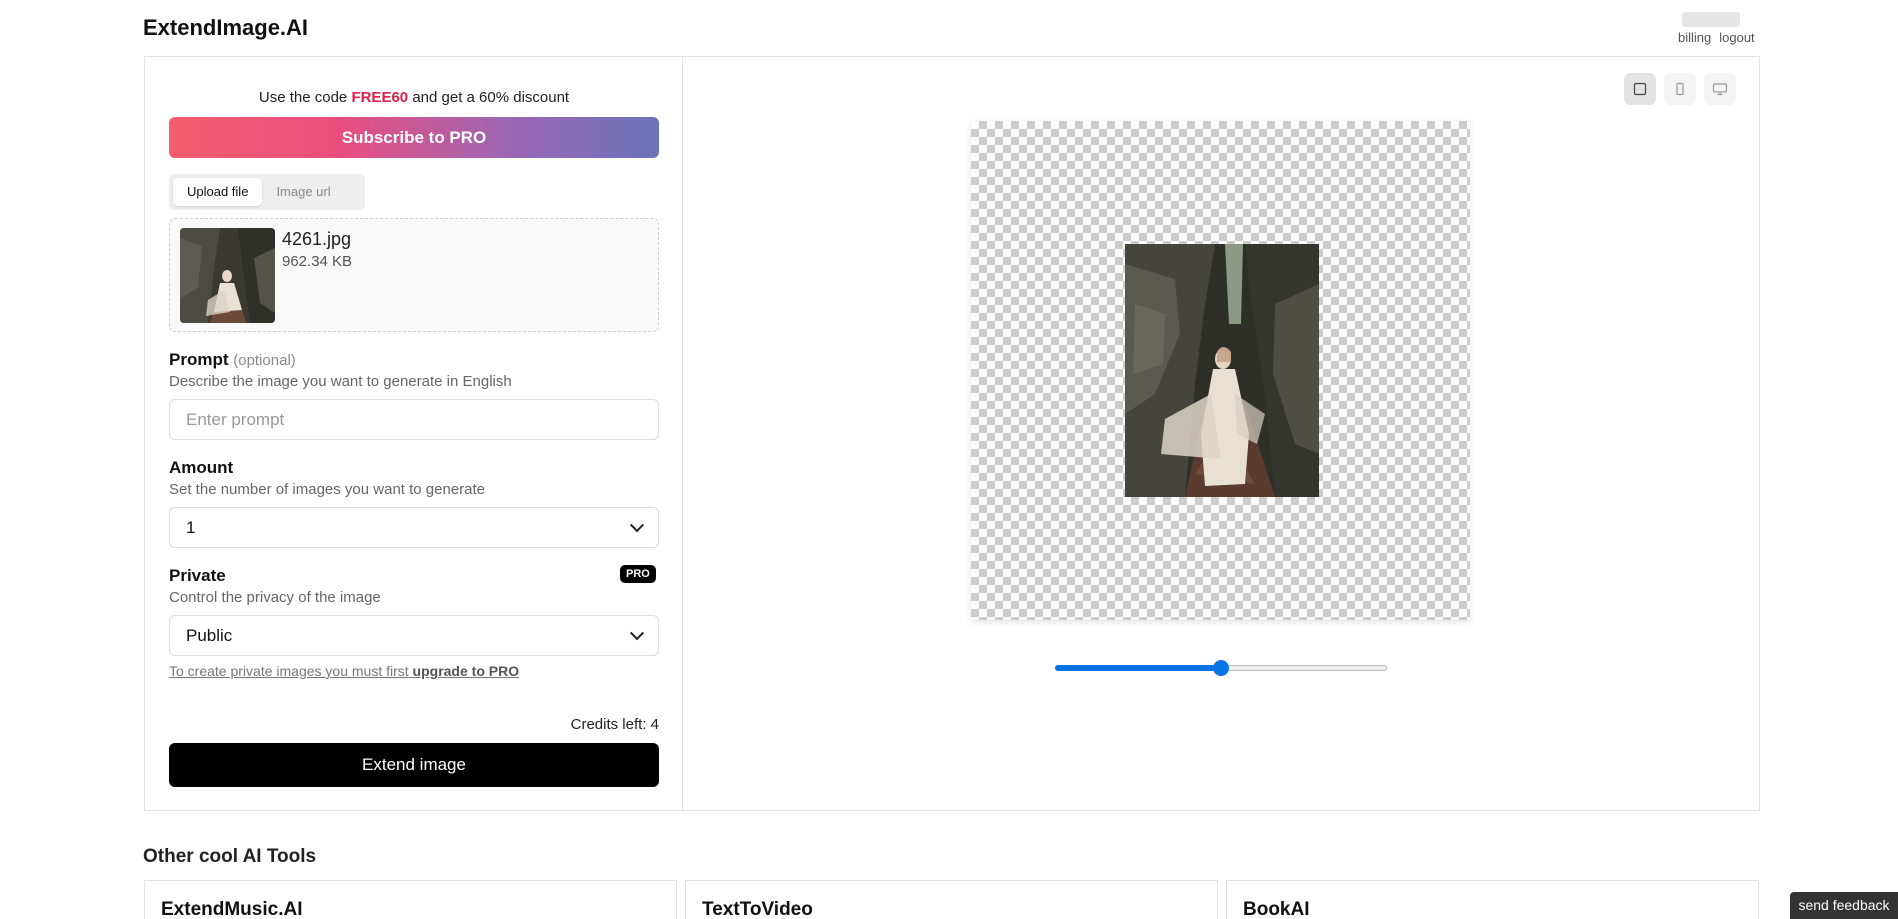 This screenshot has height=919, width=1898. I want to click on uploaded-image-thumbnail, so click(227, 275).